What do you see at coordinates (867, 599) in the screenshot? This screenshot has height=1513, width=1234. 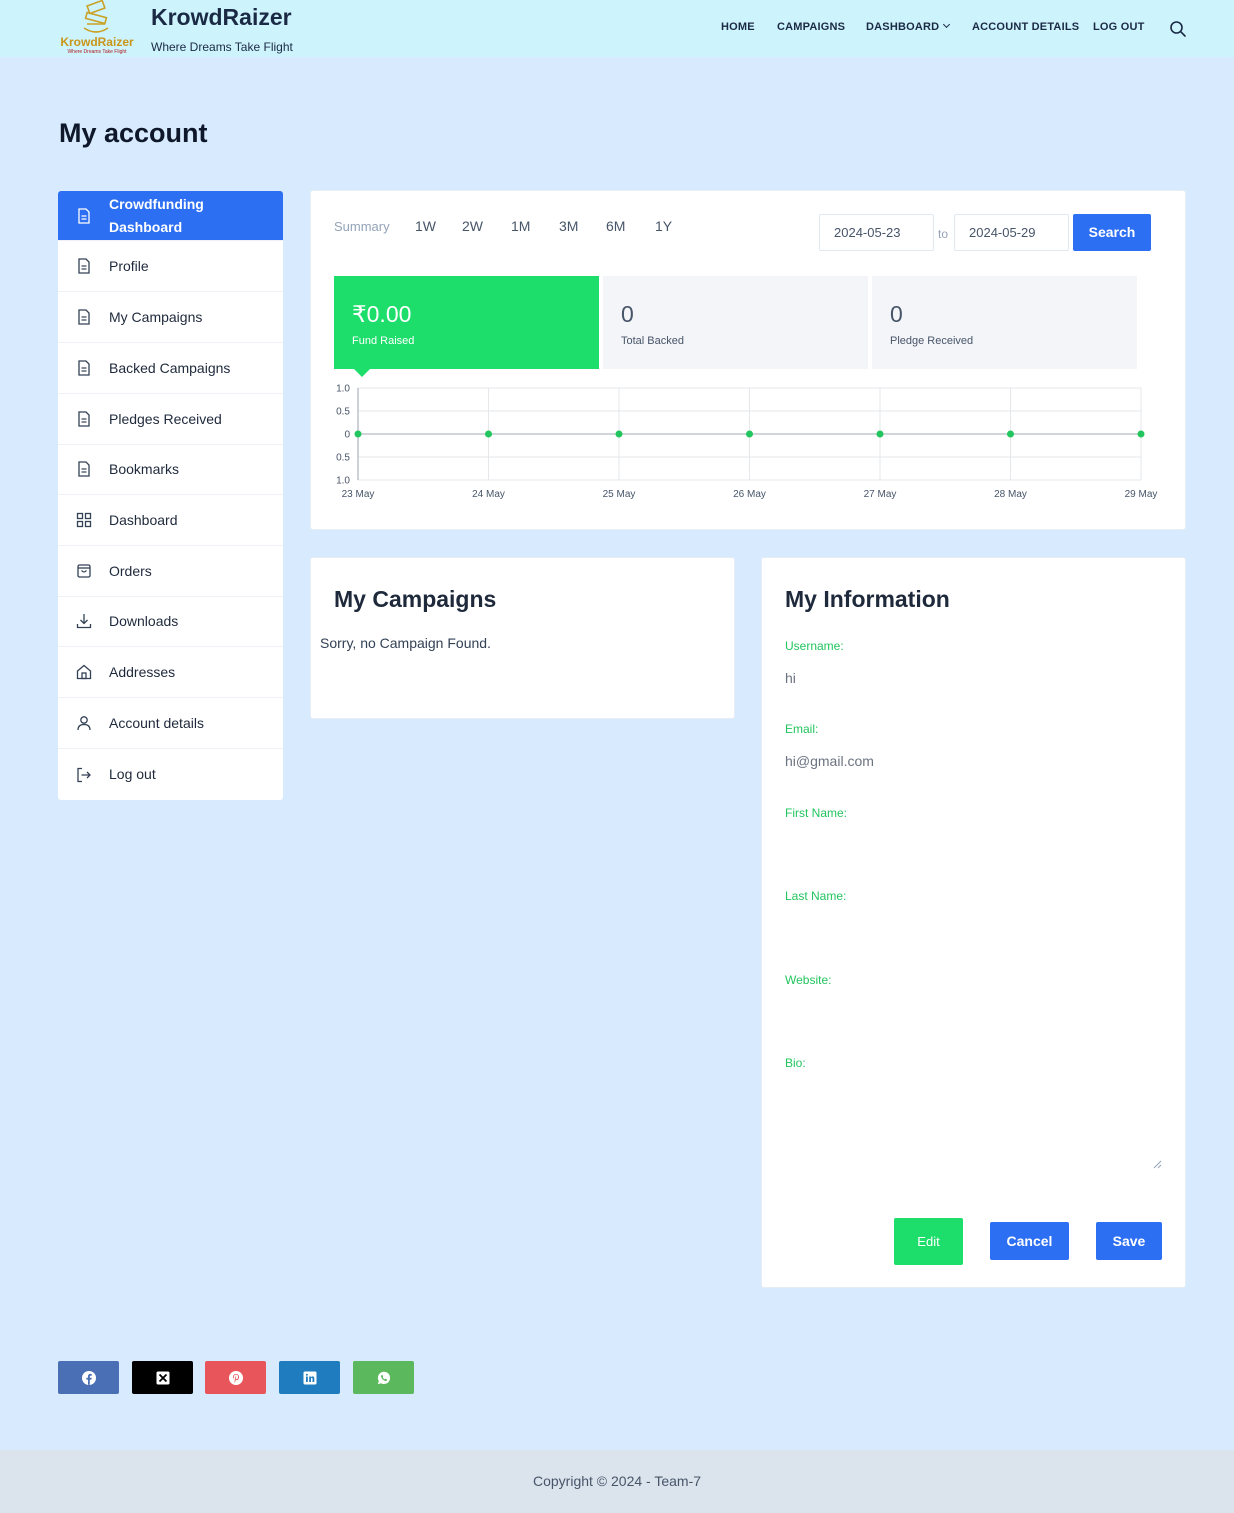 I see `my-information-title: My Information` at bounding box center [867, 599].